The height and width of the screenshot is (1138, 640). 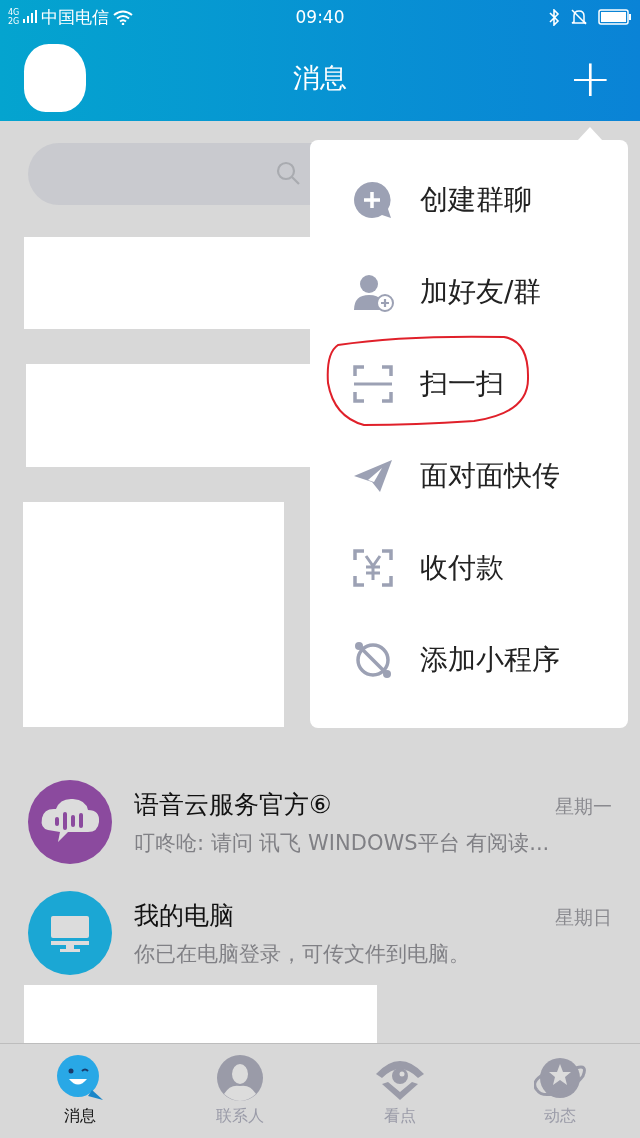 I want to click on scan-icon, so click(x=373, y=384).